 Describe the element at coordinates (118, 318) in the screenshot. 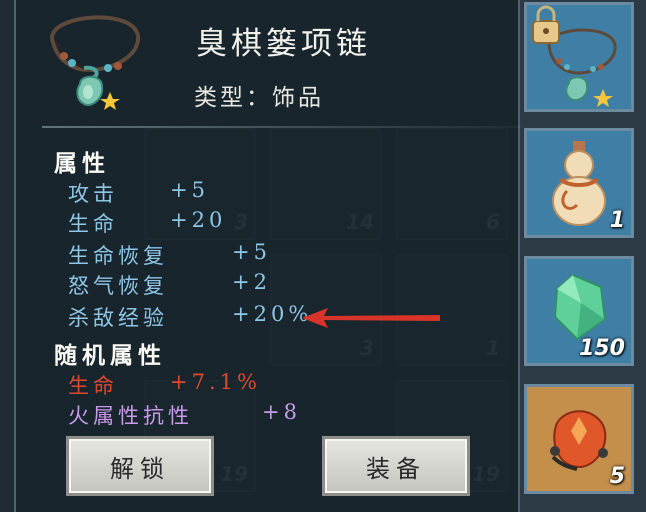

I see `stat-name: 杀敌经验` at that location.